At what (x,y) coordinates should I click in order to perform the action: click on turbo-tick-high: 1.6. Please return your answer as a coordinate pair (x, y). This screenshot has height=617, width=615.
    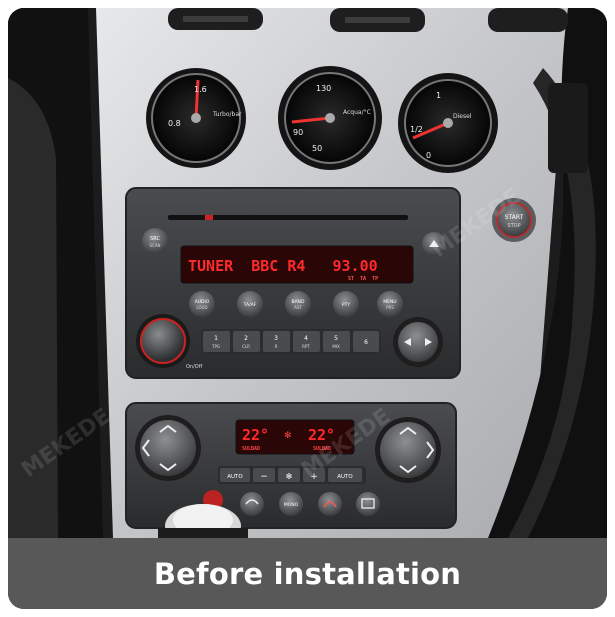
    Looking at the image, I should click on (200, 89).